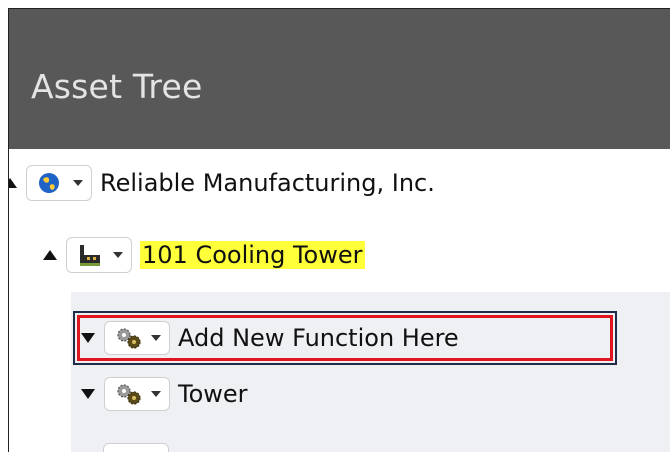 The height and width of the screenshot is (452, 670). I want to click on node-label-child: Tower, so click(213, 394).